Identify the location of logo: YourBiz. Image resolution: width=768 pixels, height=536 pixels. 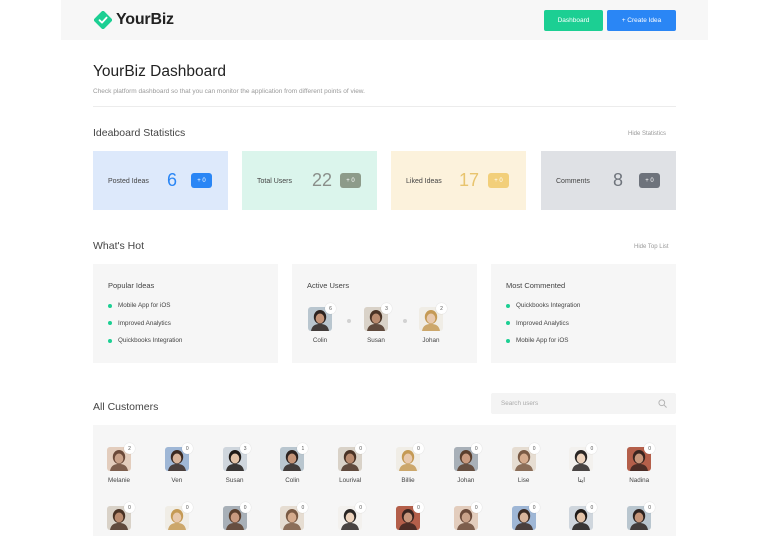
(134, 20).